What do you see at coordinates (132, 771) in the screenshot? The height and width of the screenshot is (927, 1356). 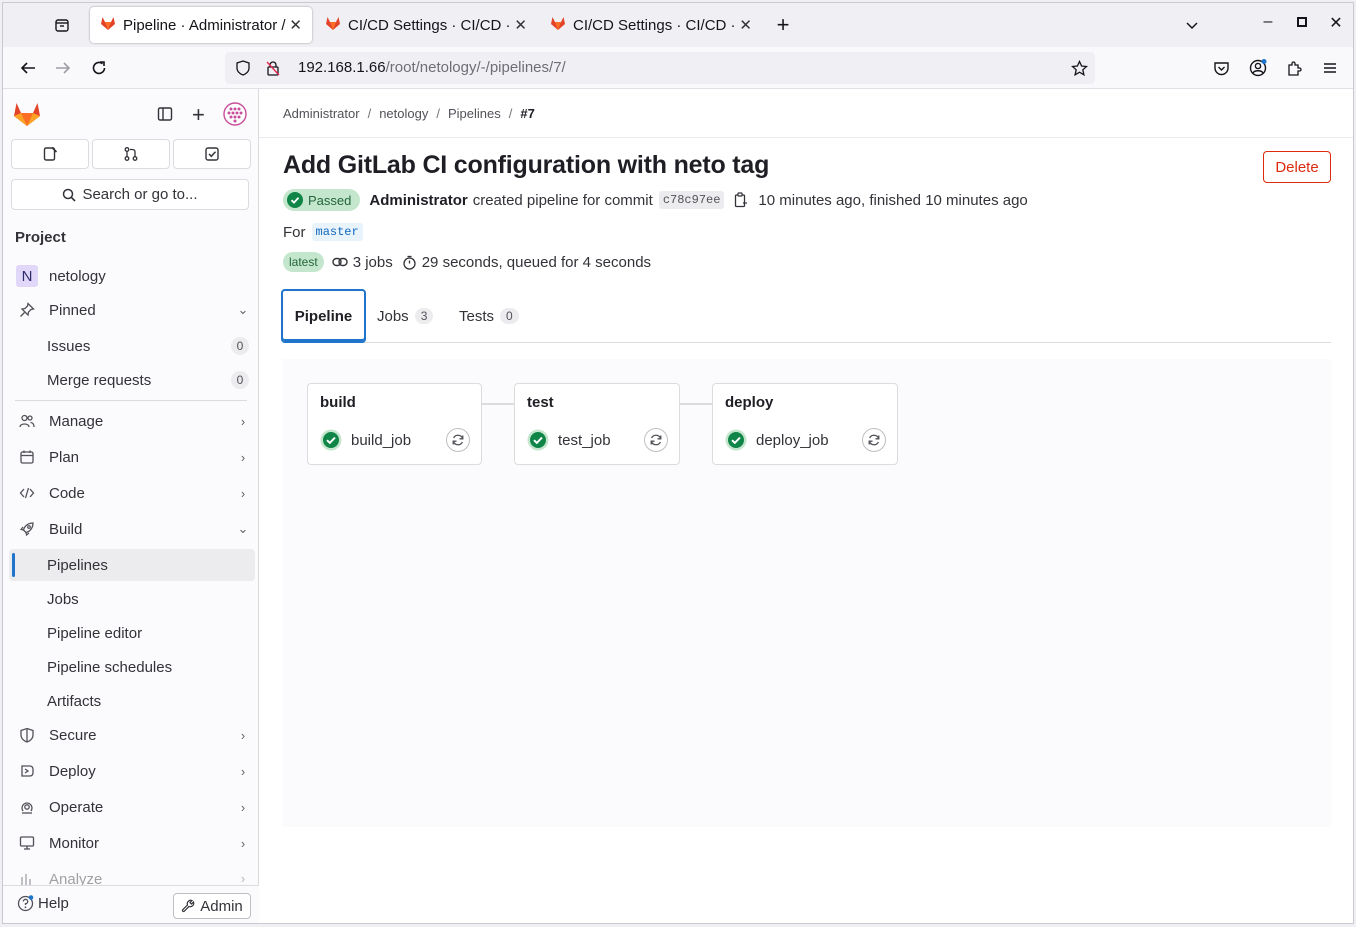 I see `sidebar-item-deploy: Deploy ›` at bounding box center [132, 771].